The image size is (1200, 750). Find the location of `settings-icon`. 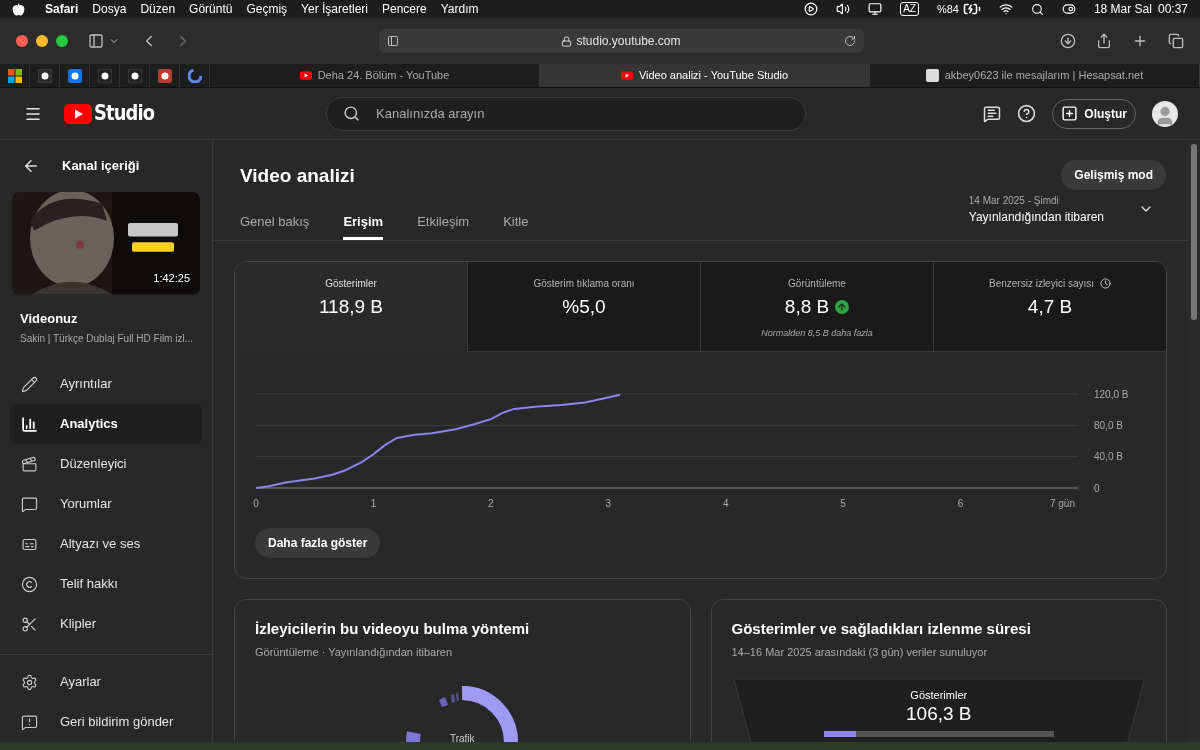

settings-icon is located at coordinates (29, 682).